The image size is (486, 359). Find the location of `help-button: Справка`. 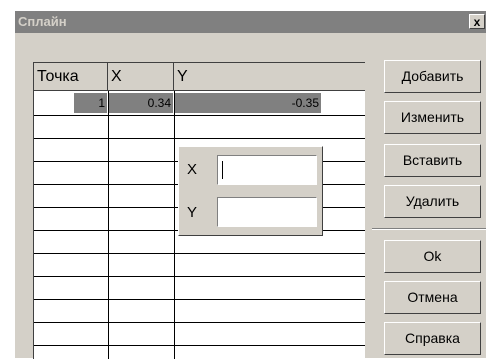

help-button: Справка is located at coordinates (432, 338).